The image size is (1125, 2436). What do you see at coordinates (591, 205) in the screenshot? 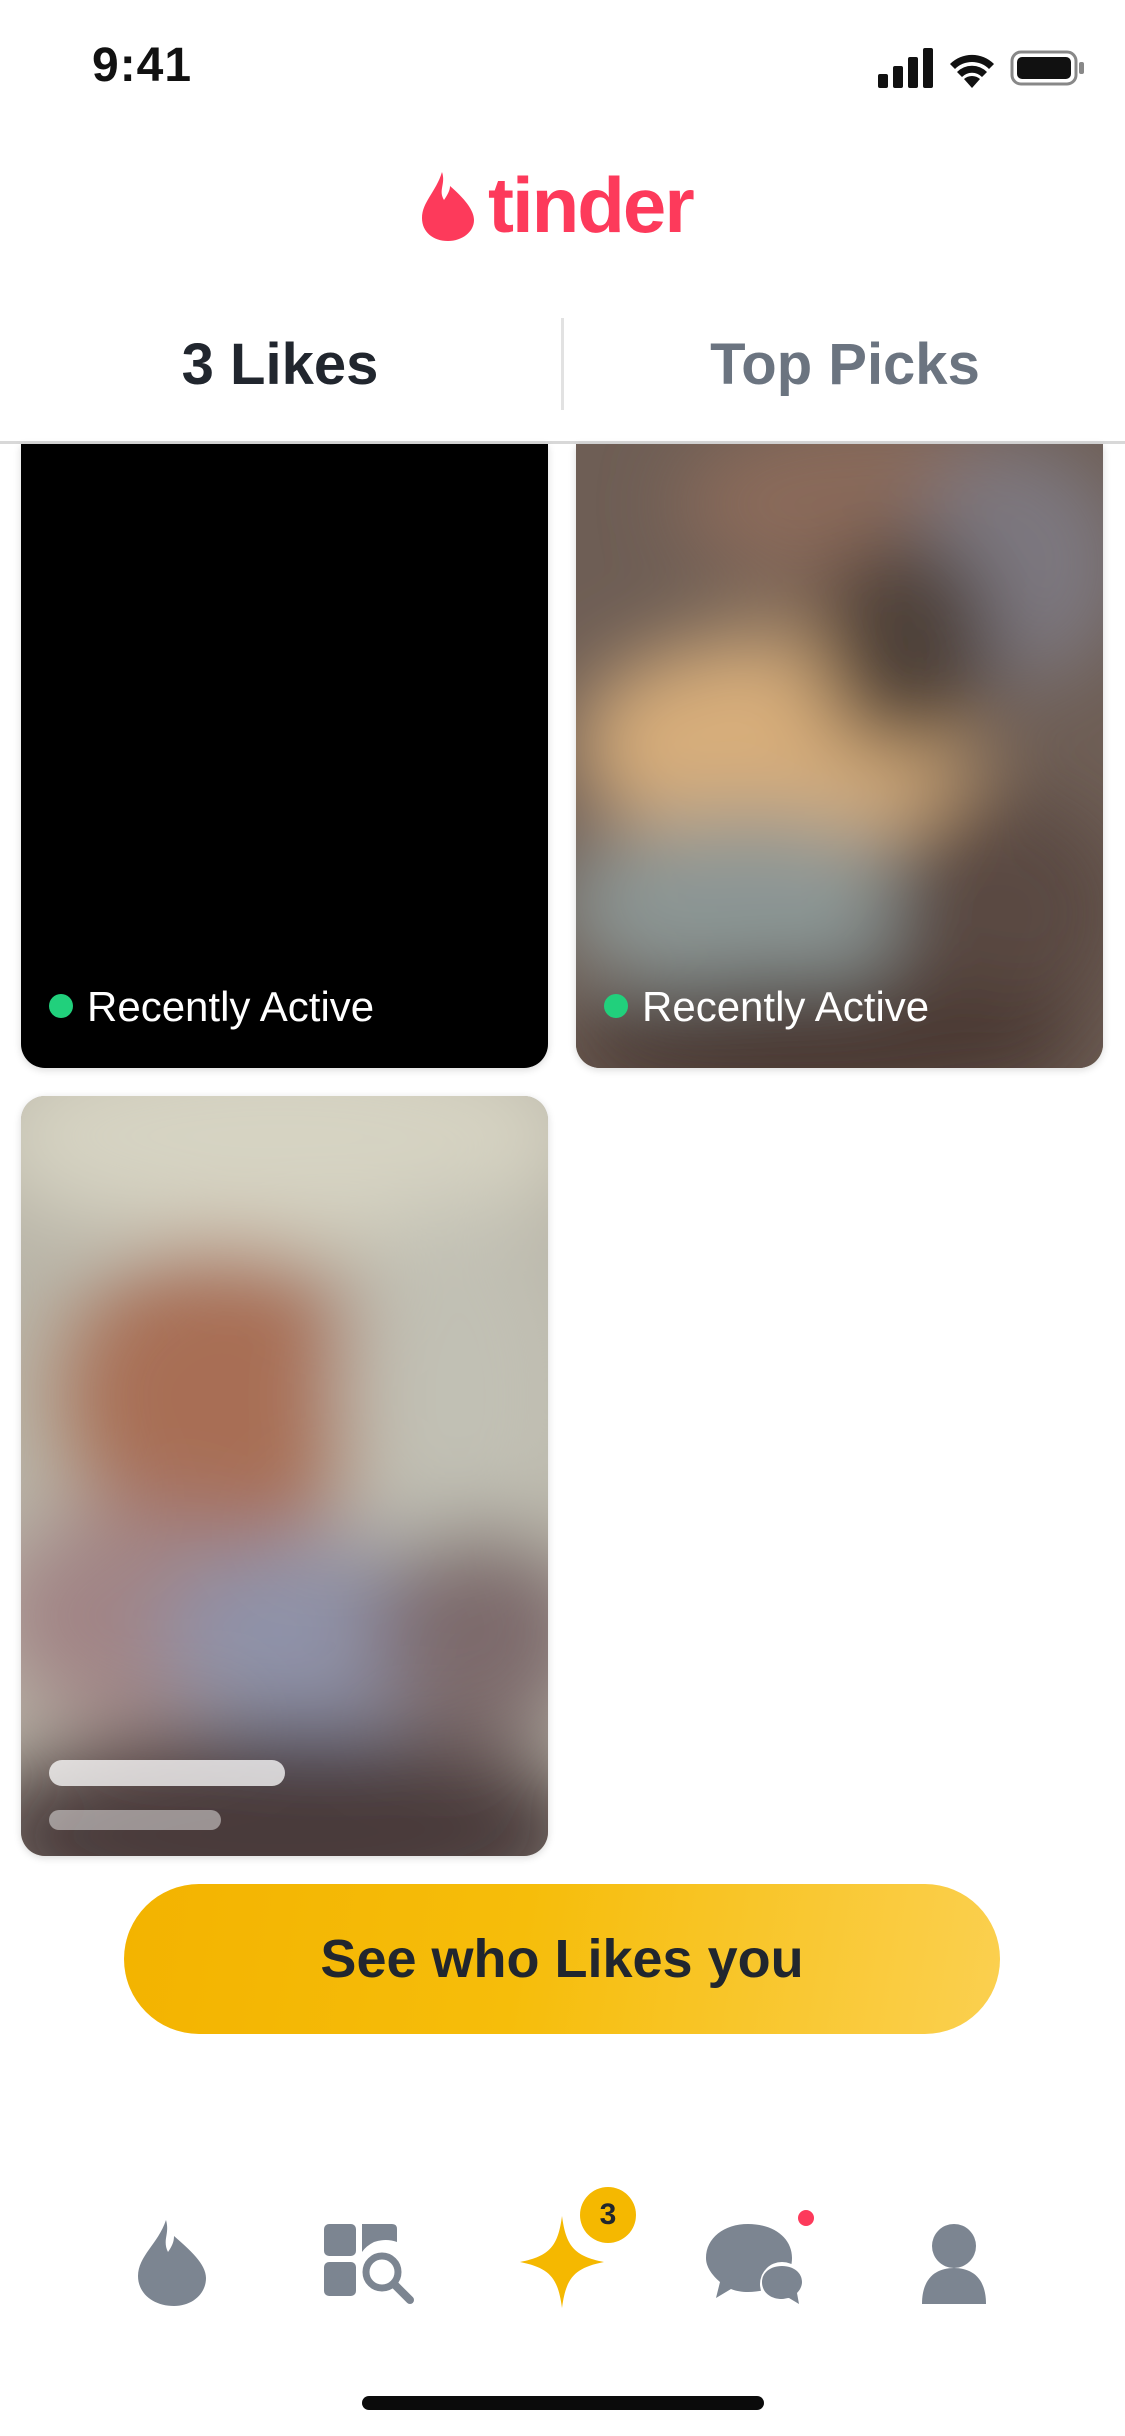
I see `logo-wordmark: tinder` at bounding box center [591, 205].